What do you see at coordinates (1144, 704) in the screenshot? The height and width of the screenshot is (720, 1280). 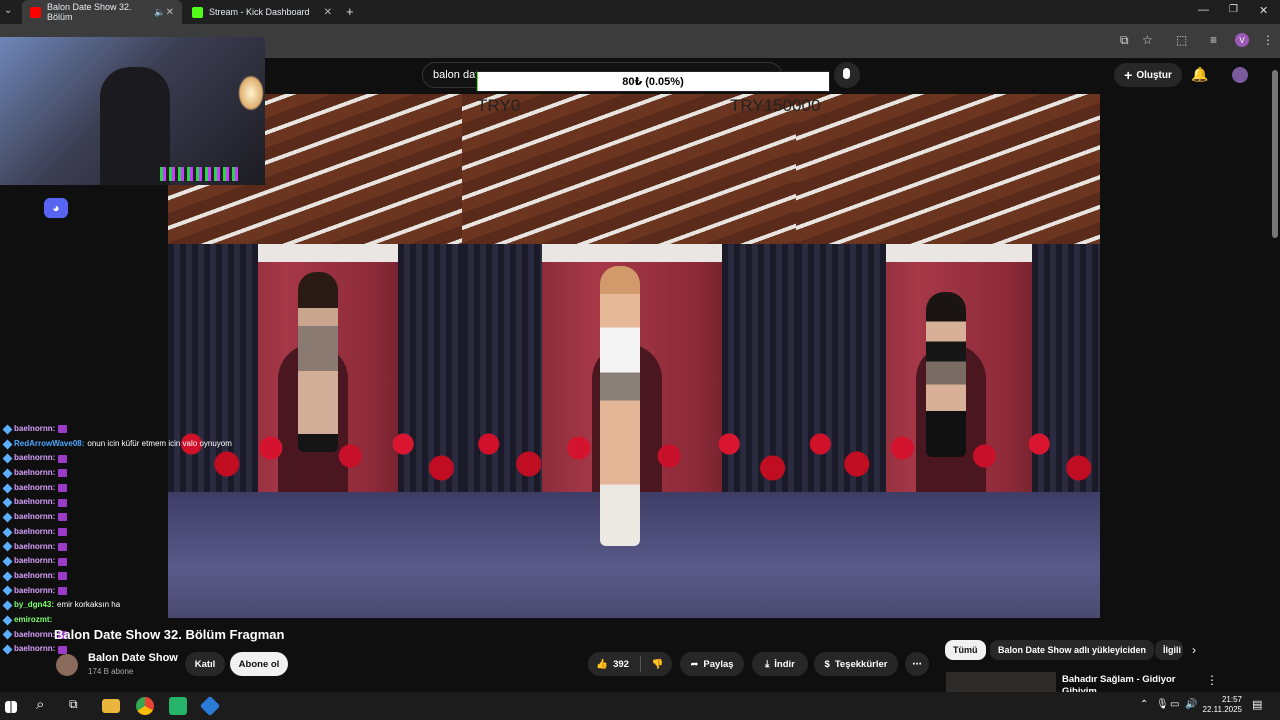 I see `tray-chevron-icon: ⌃` at bounding box center [1144, 704].